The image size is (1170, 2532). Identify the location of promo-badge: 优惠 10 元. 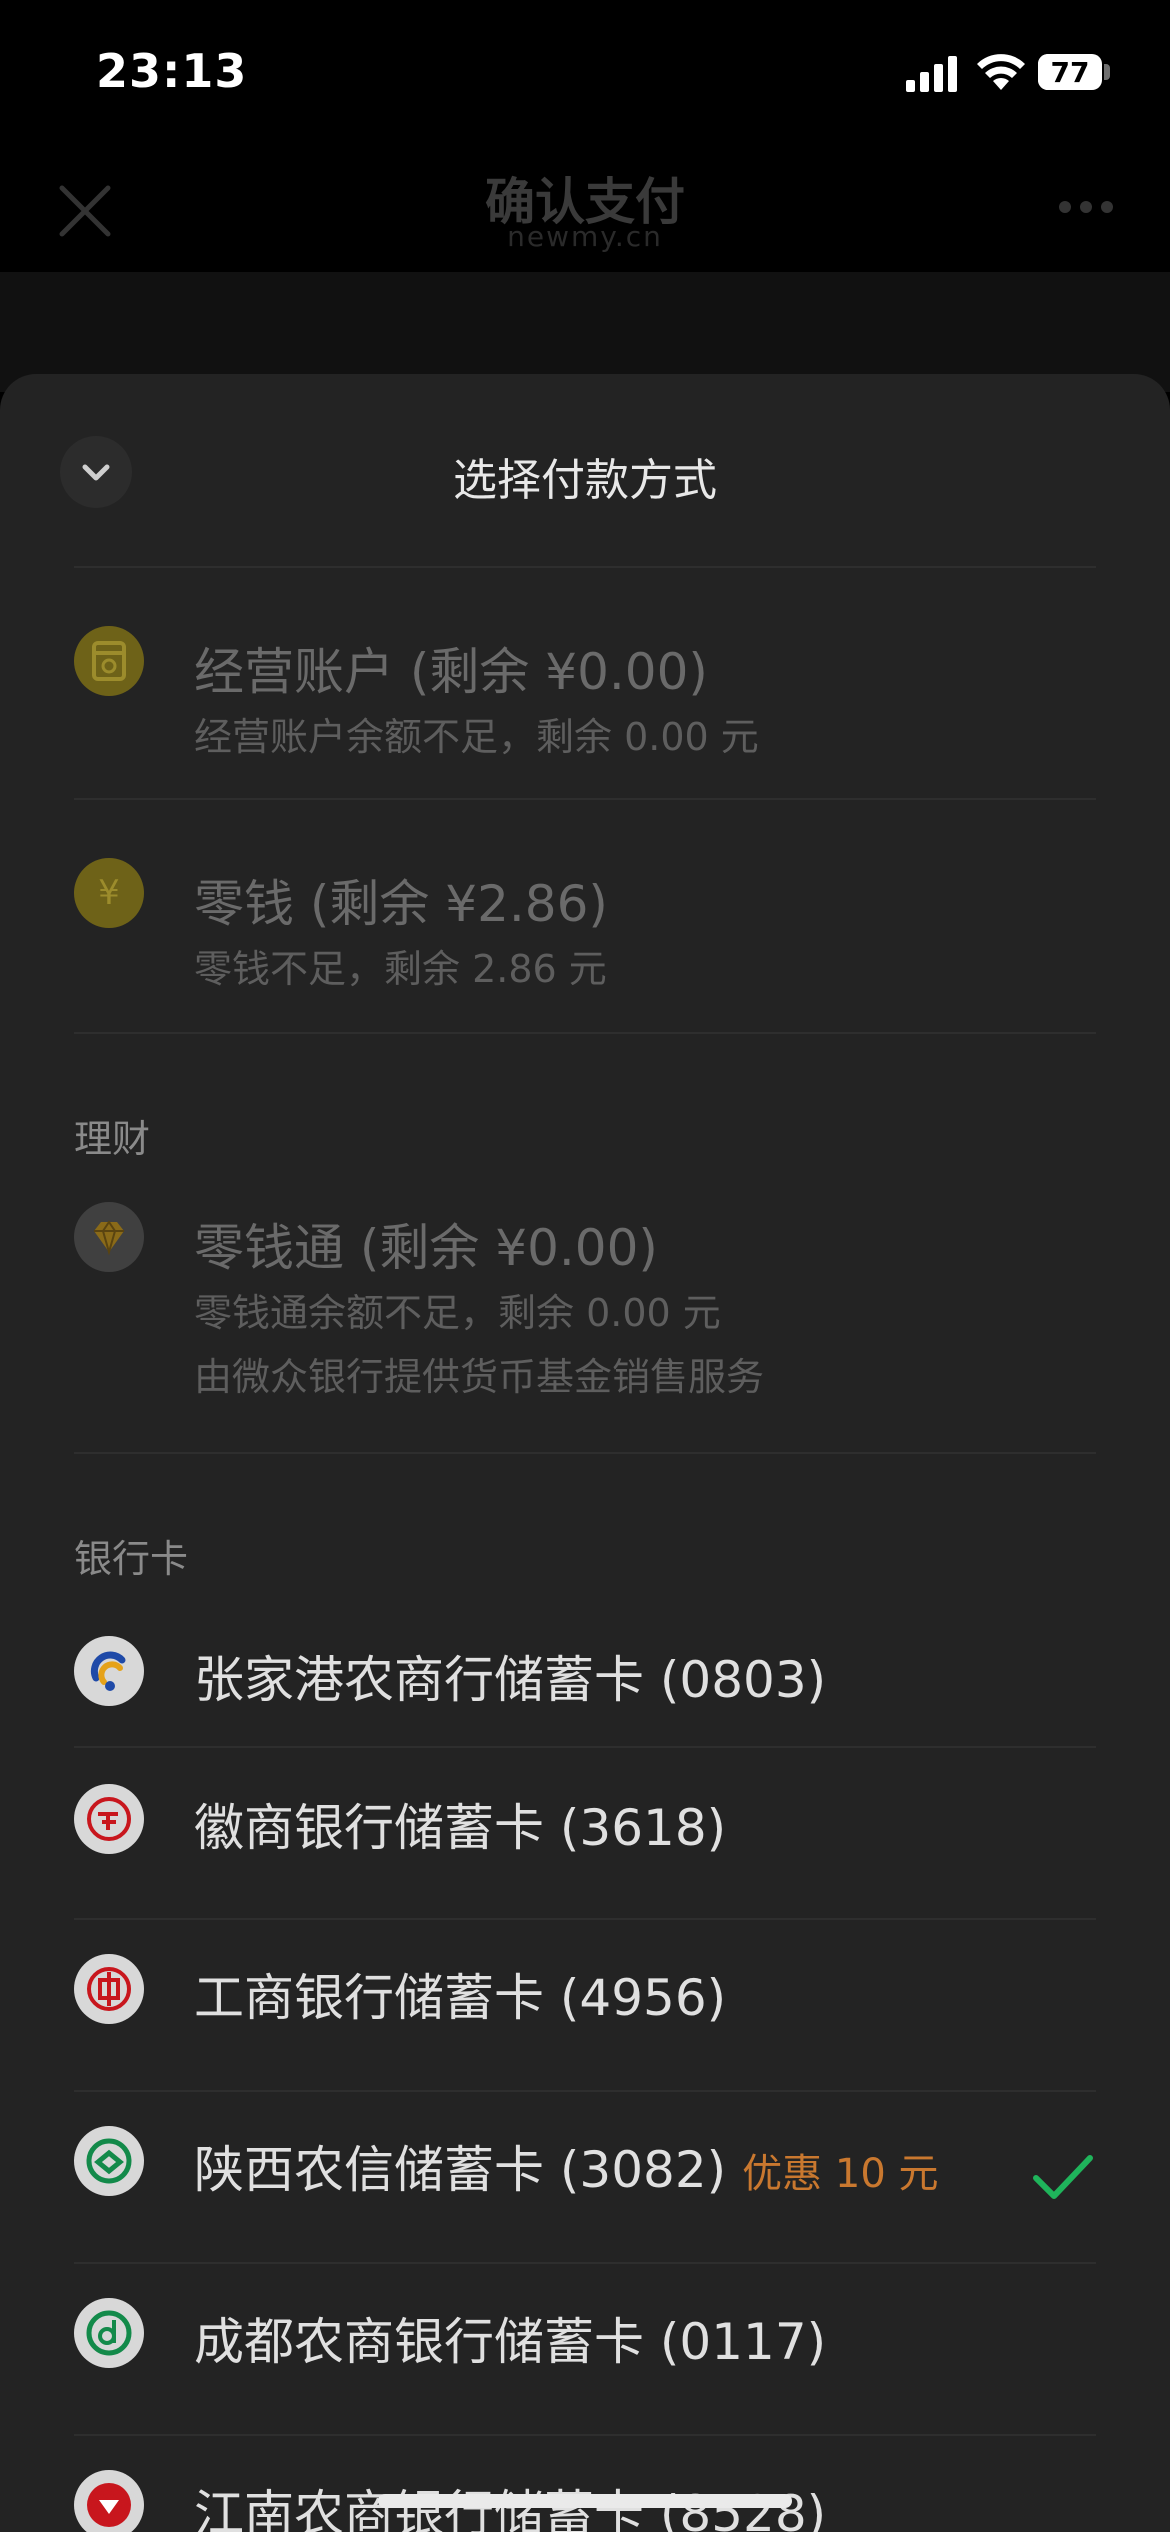
(840, 2174).